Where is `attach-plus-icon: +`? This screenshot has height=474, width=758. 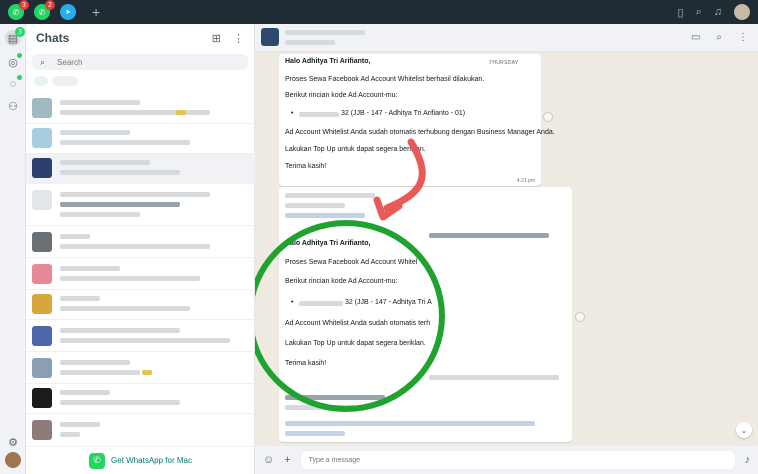
attach-plus-icon: + is located at coordinates (287, 460).